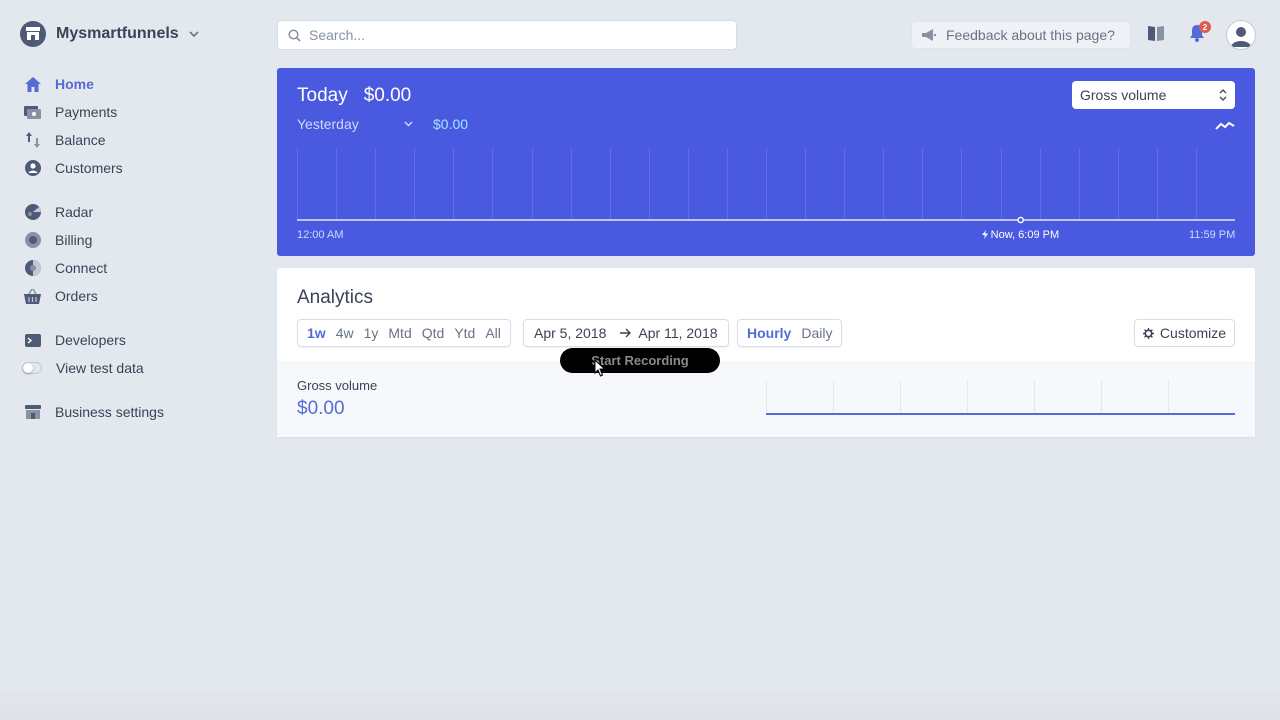 The width and height of the screenshot is (1280, 720). I want to click on today-title: Today, so click(322, 95).